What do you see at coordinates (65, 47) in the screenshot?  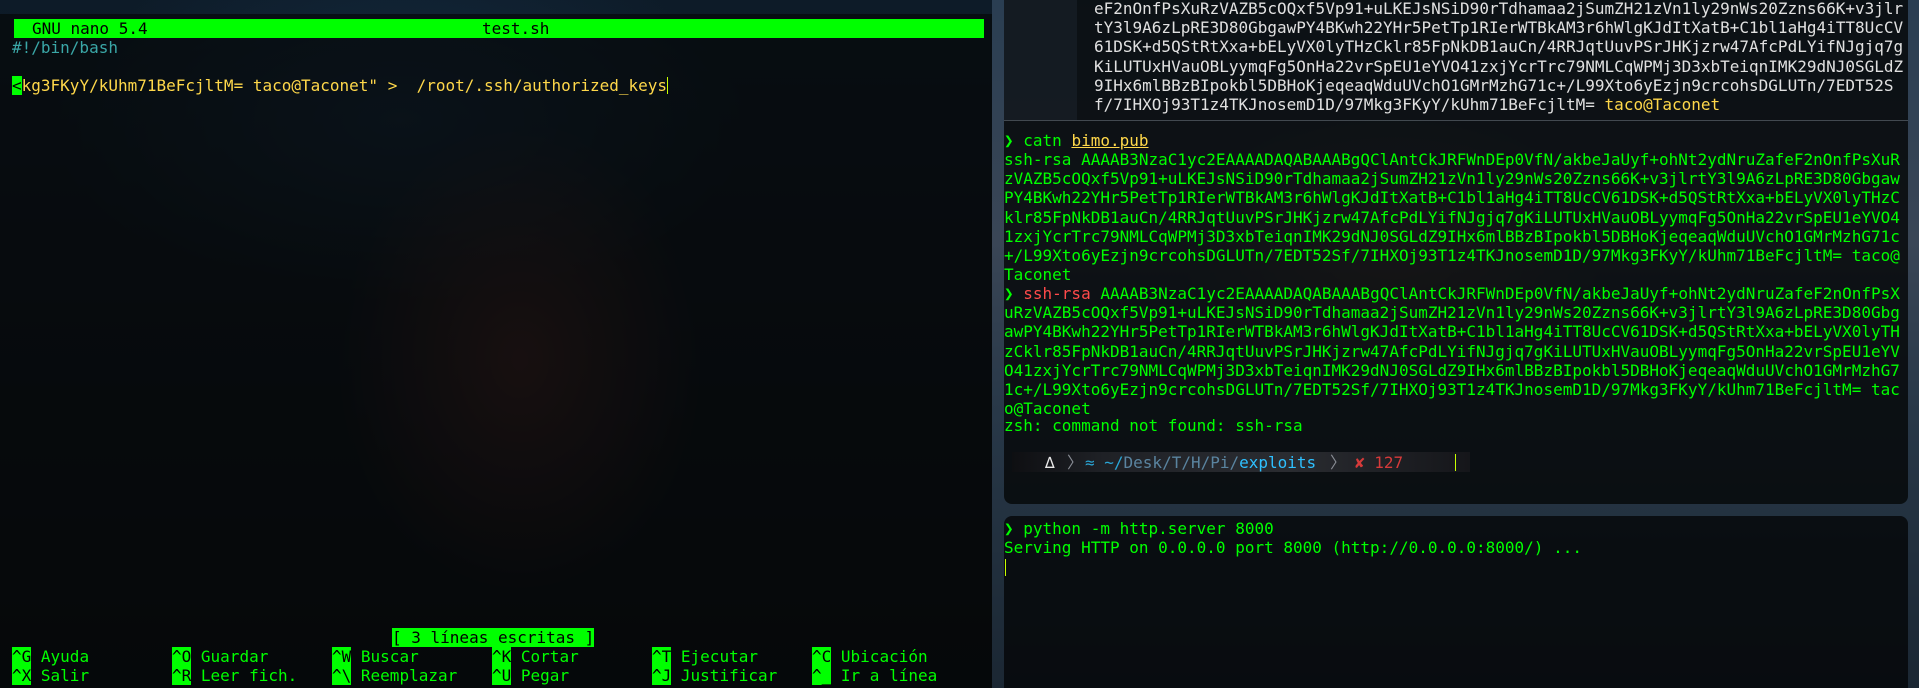 I see `nano-line-shebang: #!/bin/bash` at bounding box center [65, 47].